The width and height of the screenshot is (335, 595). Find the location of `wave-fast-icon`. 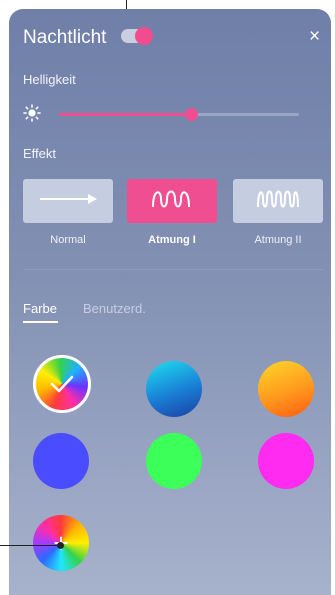

wave-fast-icon is located at coordinates (278, 201).